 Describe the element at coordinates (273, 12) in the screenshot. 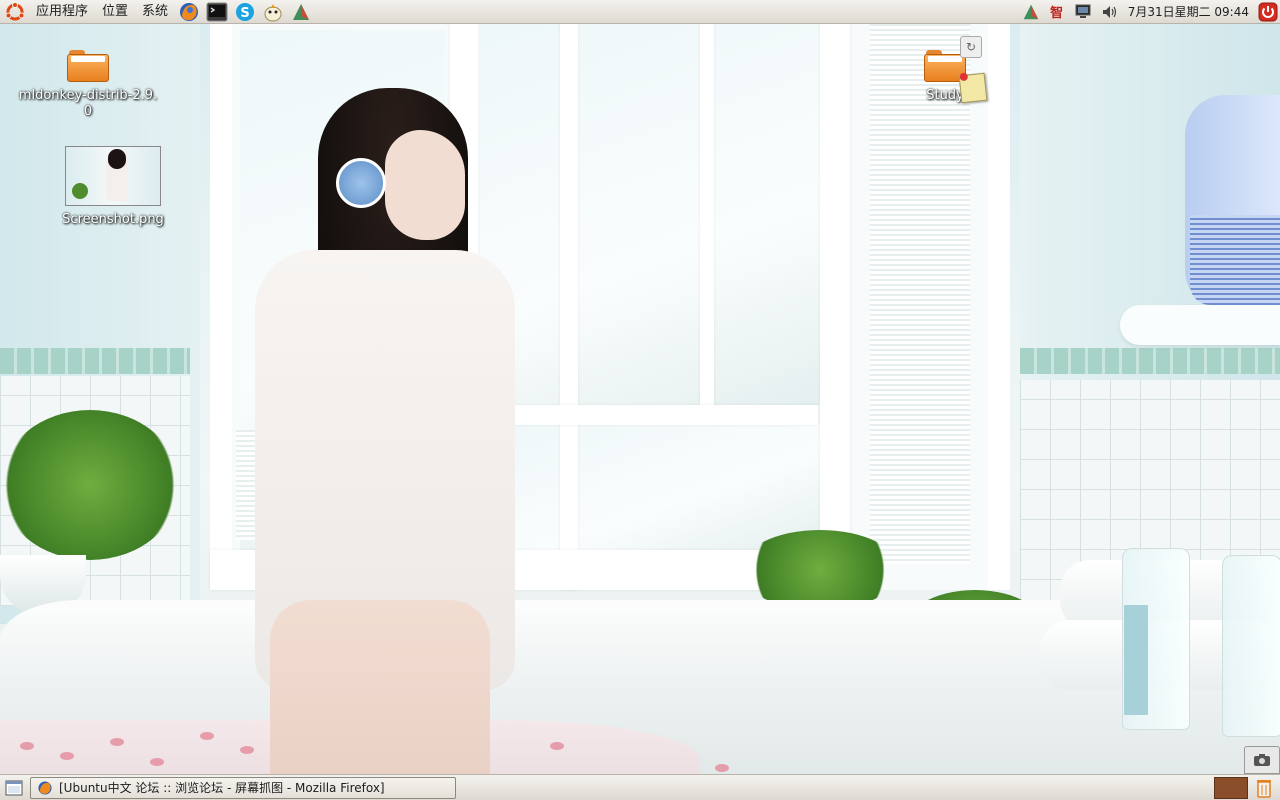

I see `pidgin-icon` at that location.